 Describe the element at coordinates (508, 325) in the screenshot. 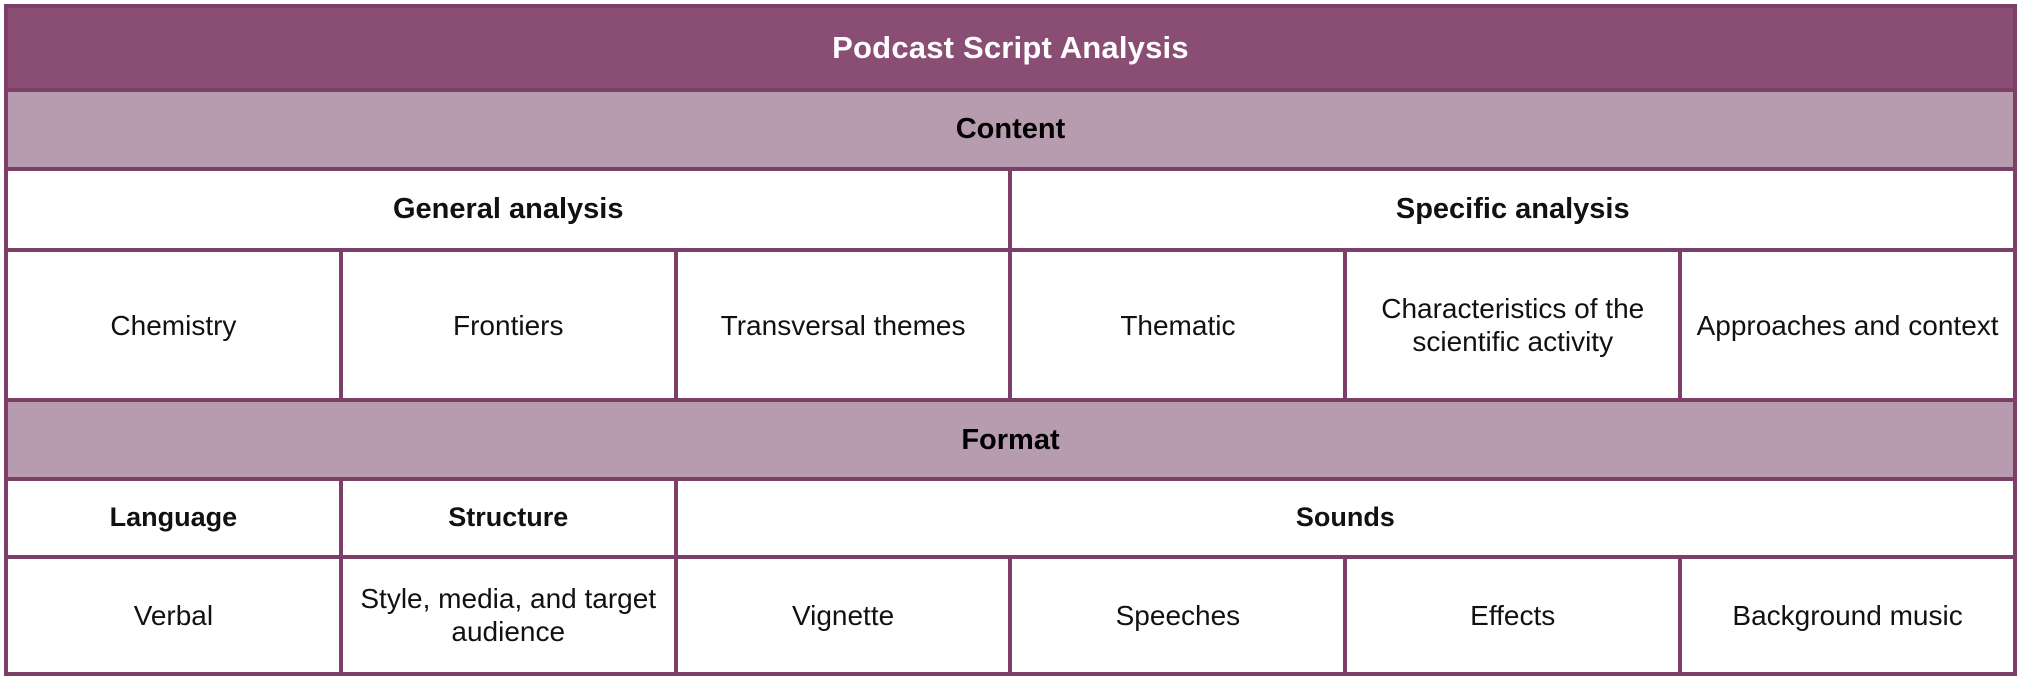

I see `leaf-cell-frontiers: Frontiers` at that location.